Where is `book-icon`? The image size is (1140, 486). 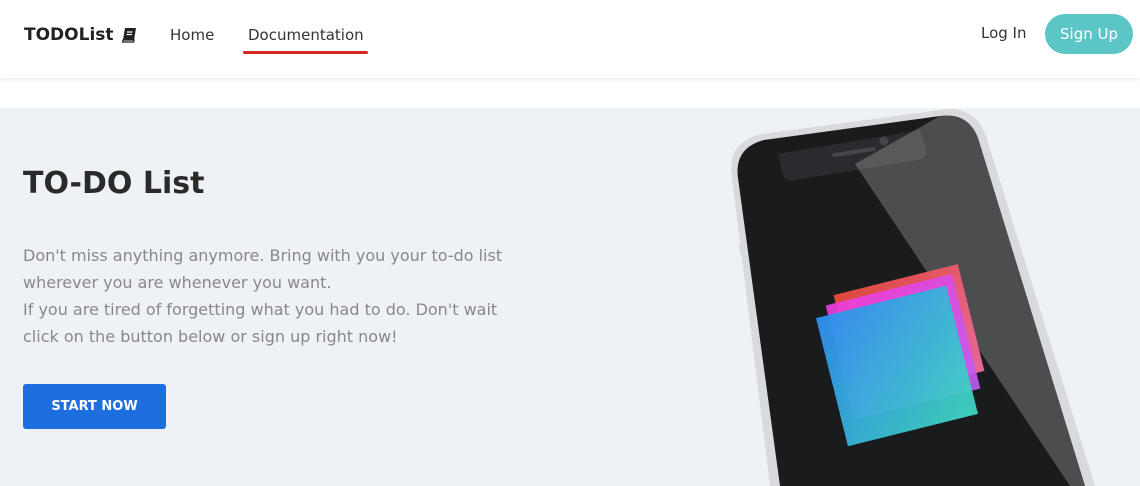 book-icon is located at coordinates (128, 35).